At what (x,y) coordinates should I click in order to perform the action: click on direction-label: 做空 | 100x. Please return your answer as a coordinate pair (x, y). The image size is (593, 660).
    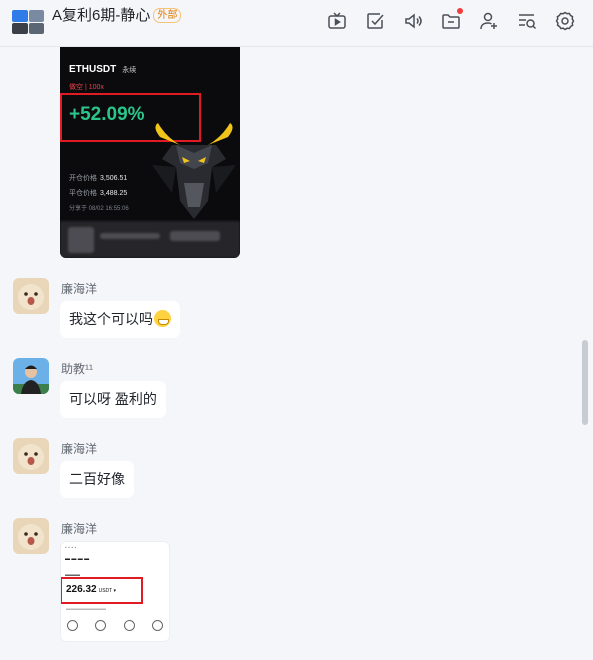
    Looking at the image, I should click on (86, 87).